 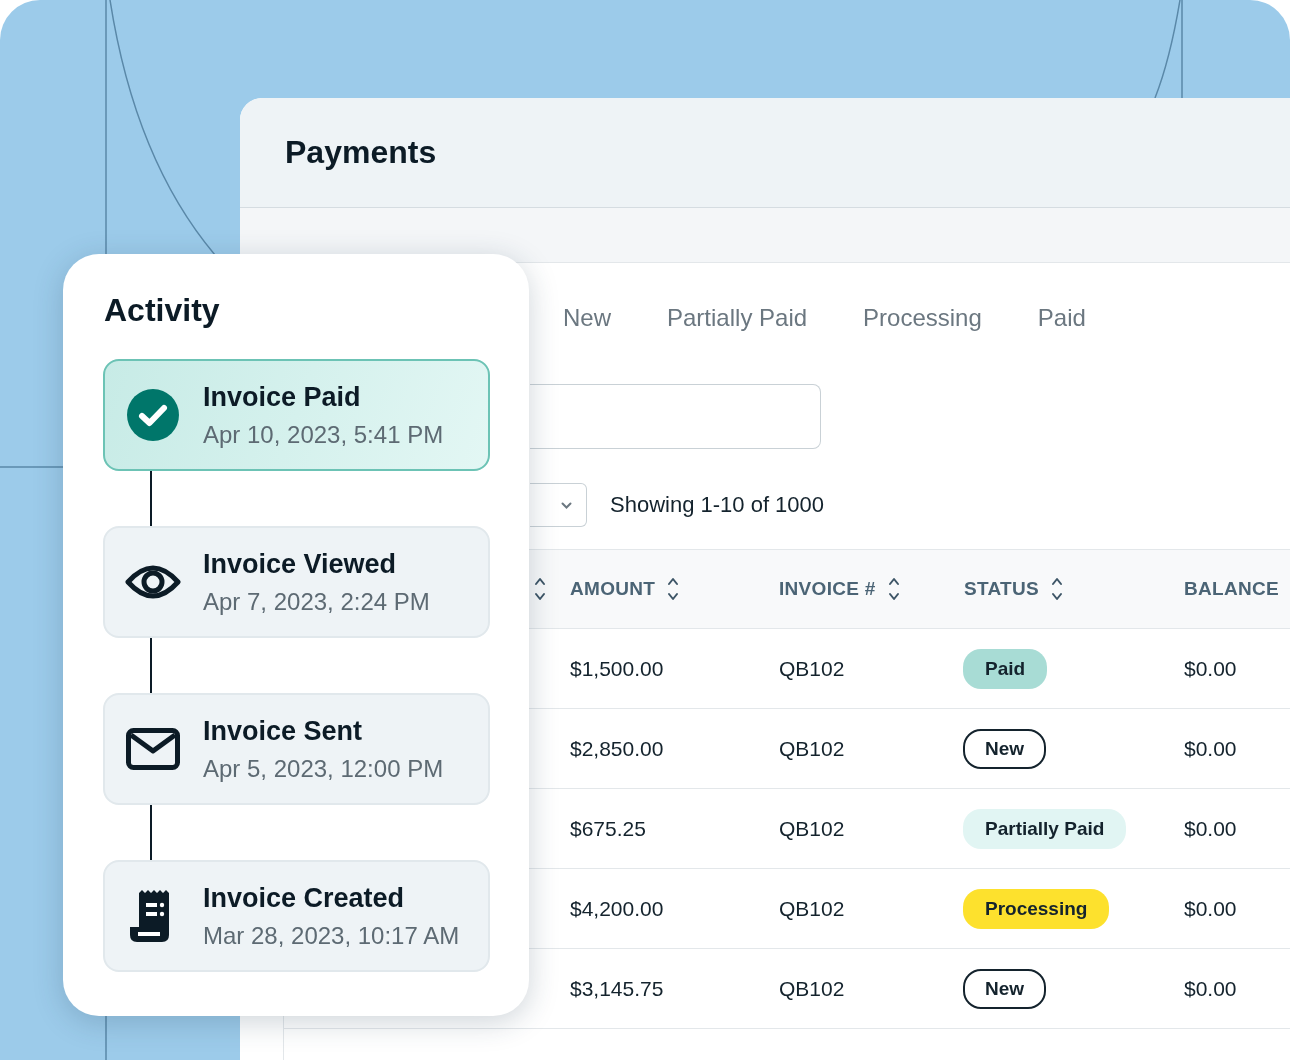 What do you see at coordinates (1036, 908) in the screenshot?
I see `status-badge: Processing` at bounding box center [1036, 908].